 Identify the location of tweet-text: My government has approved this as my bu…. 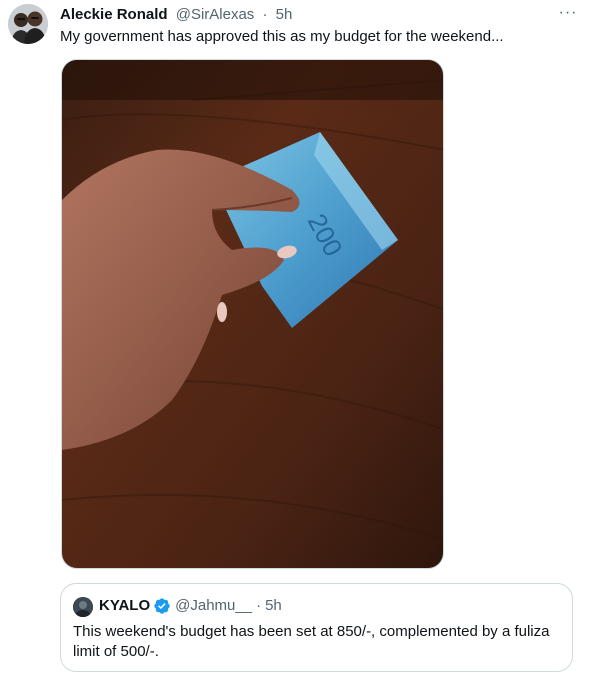
(282, 36).